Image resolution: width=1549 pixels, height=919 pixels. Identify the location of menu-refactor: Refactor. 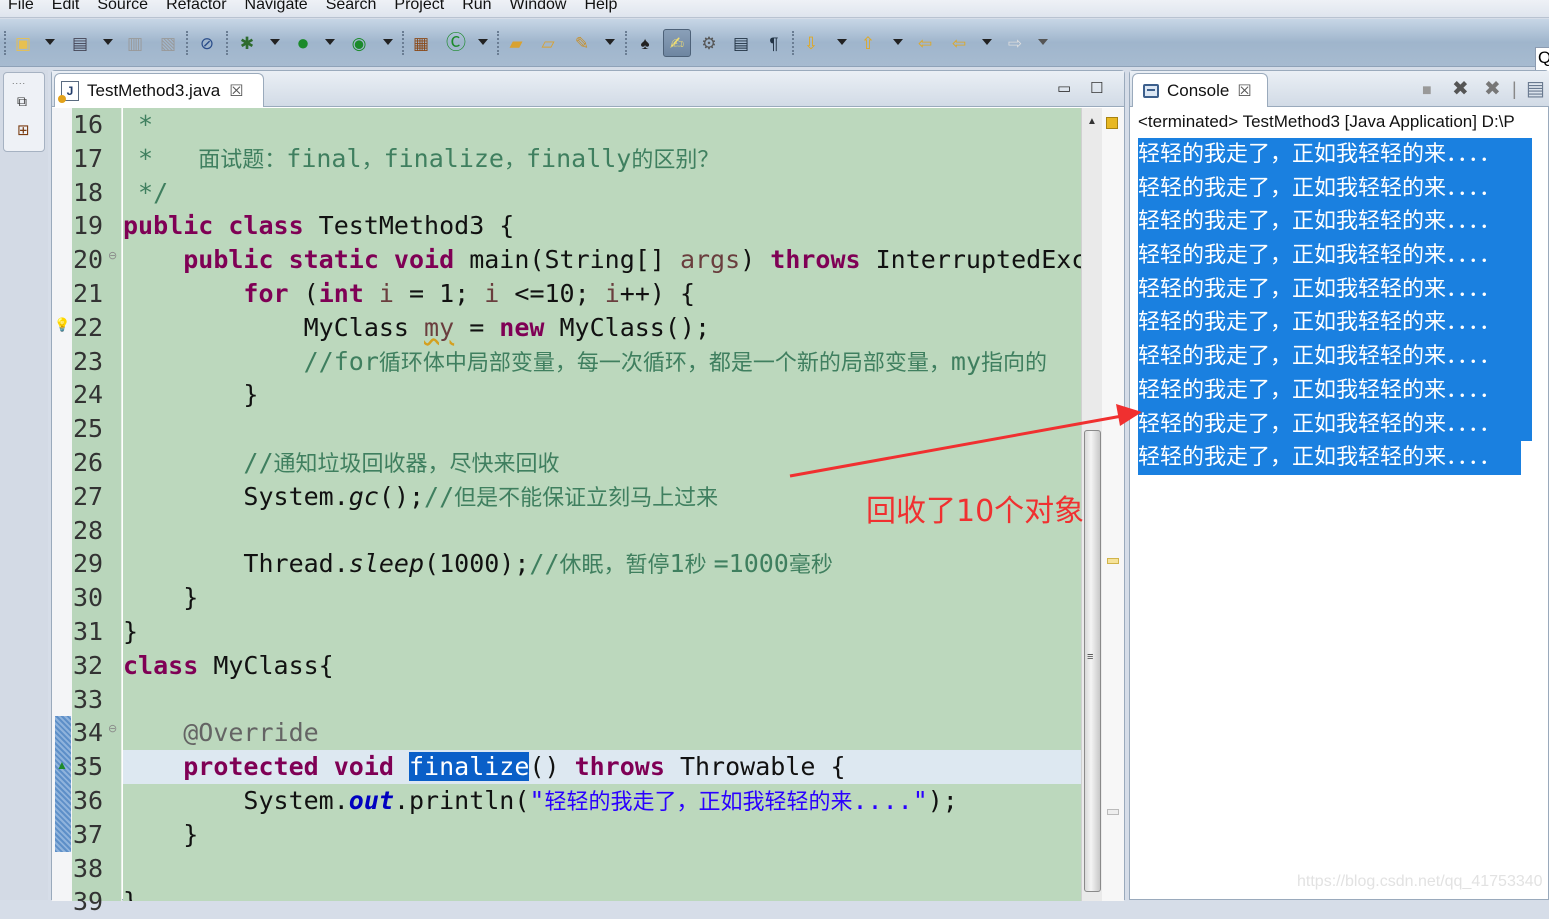
(196, 6).